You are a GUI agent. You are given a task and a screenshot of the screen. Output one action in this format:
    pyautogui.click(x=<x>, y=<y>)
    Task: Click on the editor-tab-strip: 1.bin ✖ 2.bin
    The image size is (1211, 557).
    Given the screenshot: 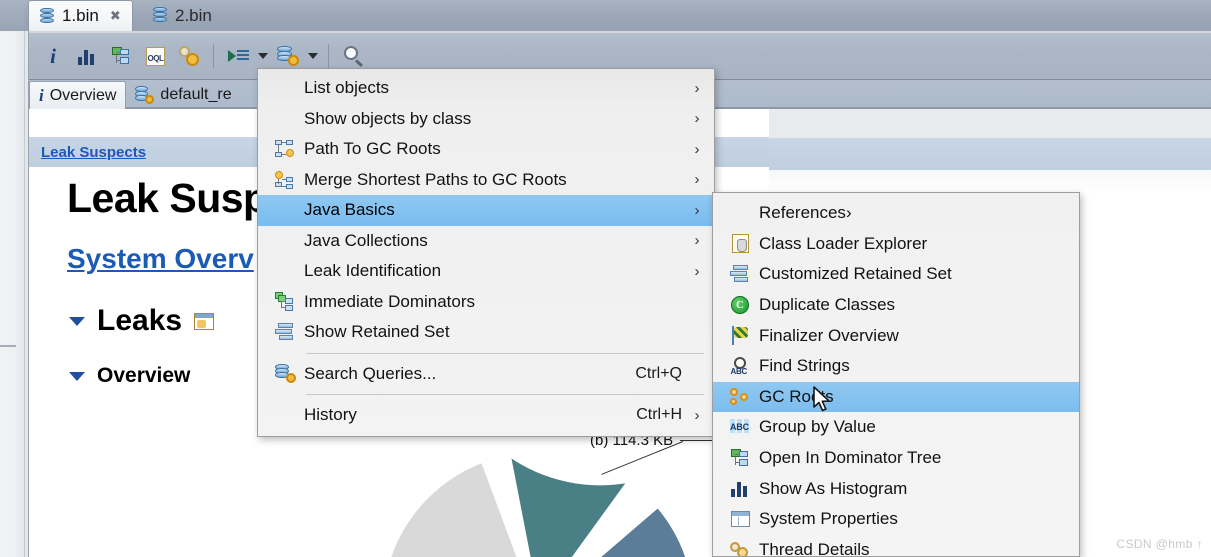 What is the action you would take?
    pyautogui.click(x=617, y=15)
    